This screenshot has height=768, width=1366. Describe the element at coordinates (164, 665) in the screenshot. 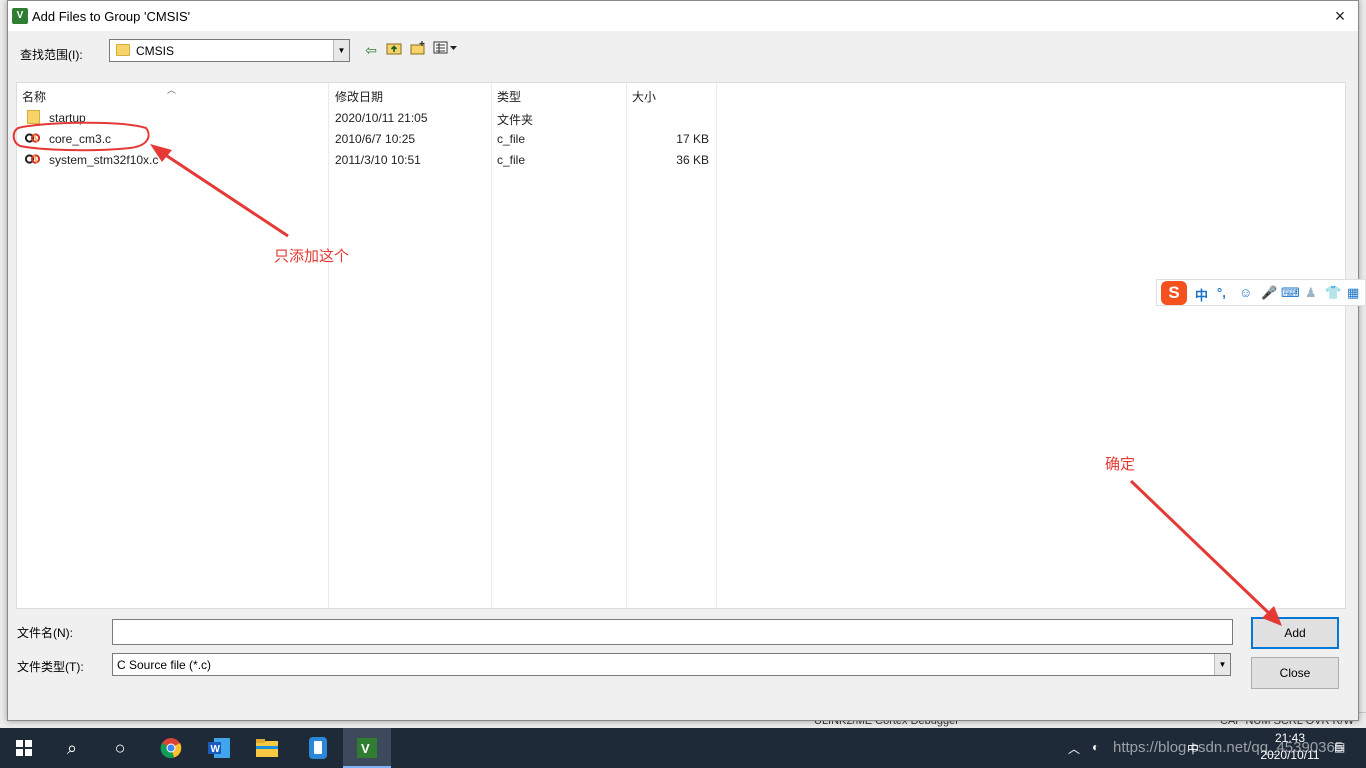

I see `file-type-value: C Source file (*.c)` at that location.